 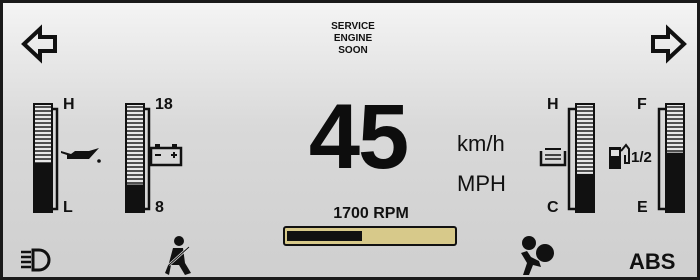 I want to click on service-engine-warning: SERVICE ENGINE SOON, so click(x=353, y=39).